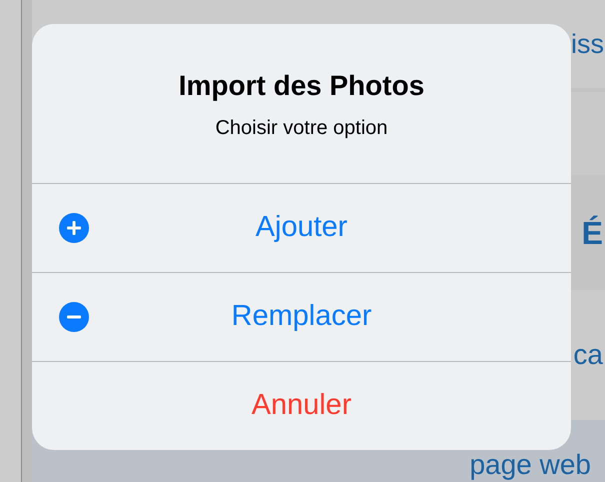 The width and height of the screenshot is (605, 482). What do you see at coordinates (74, 317) in the screenshot?
I see `minus-icon` at bounding box center [74, 317].